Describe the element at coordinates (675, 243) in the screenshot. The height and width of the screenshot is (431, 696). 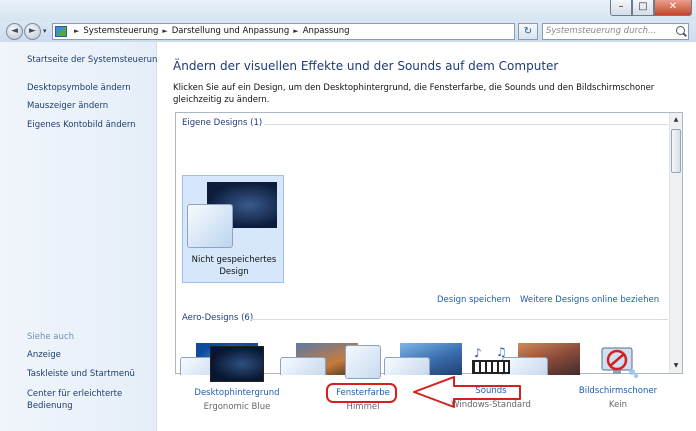
I see `gallery-scrollbar: ▲ ▼` at that location.